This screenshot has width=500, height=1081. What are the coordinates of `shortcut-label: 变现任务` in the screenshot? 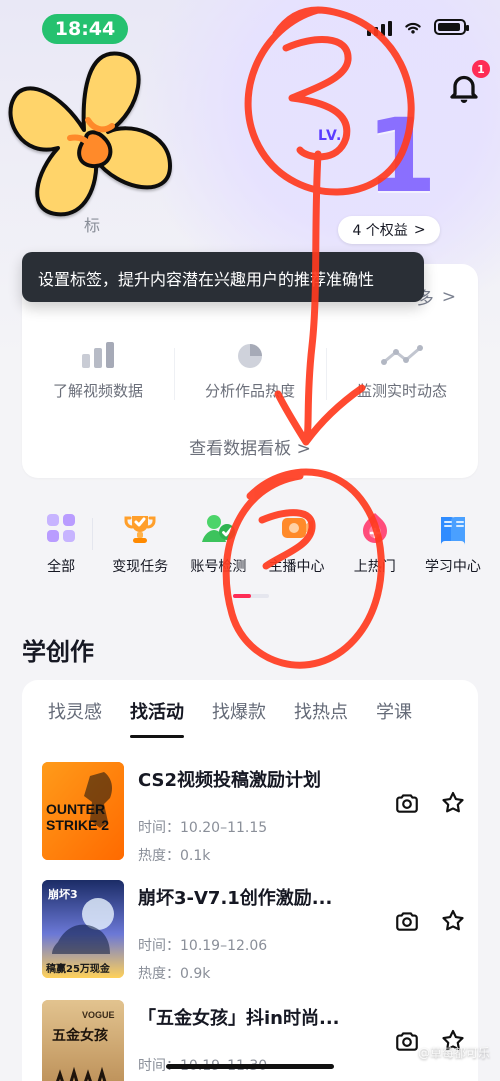 It's located at (140, 567).